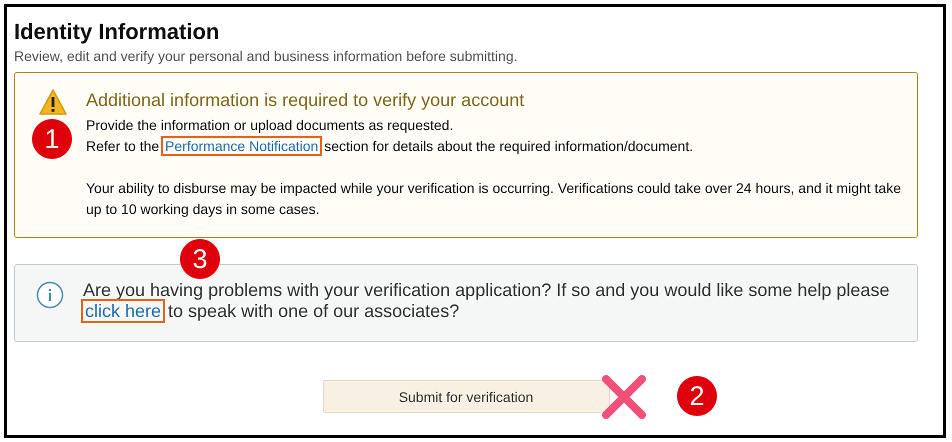 The width and height of the screenshot is (952, 442). Describe the element at coordinates (270, 125) in the screenshot. I see `alert-text: Provide the information or upload documents as requested.` at that location.